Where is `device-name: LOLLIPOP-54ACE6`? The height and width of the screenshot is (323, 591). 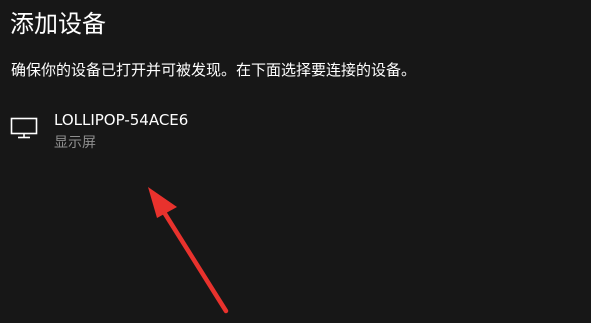
device-name: LOLLIPOP-54ACE6 is located at coordinates (121, 120).